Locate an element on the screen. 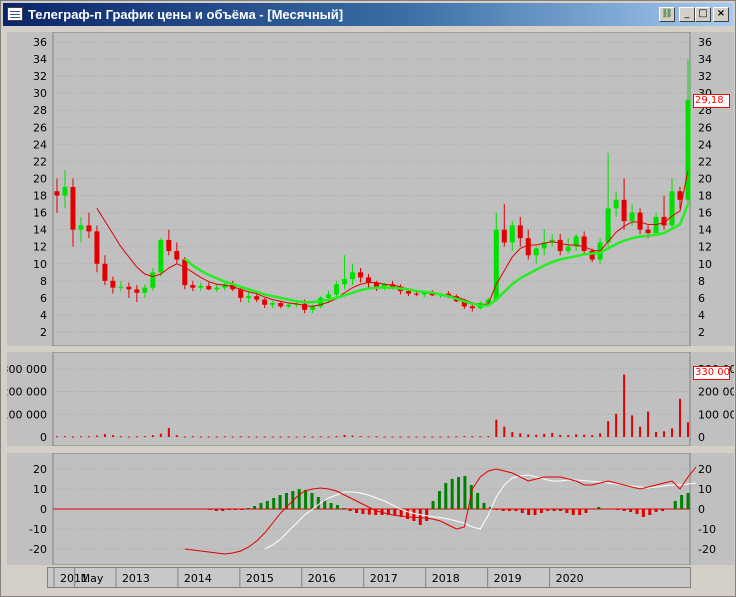  price-y-tick-left: 28 is located at coordinates (40, 110).